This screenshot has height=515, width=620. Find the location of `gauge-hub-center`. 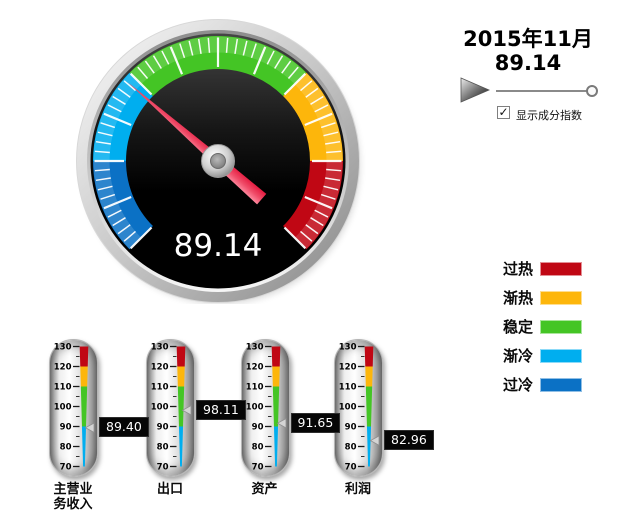

gauge-hub-center is located at coordinates (218, 161).